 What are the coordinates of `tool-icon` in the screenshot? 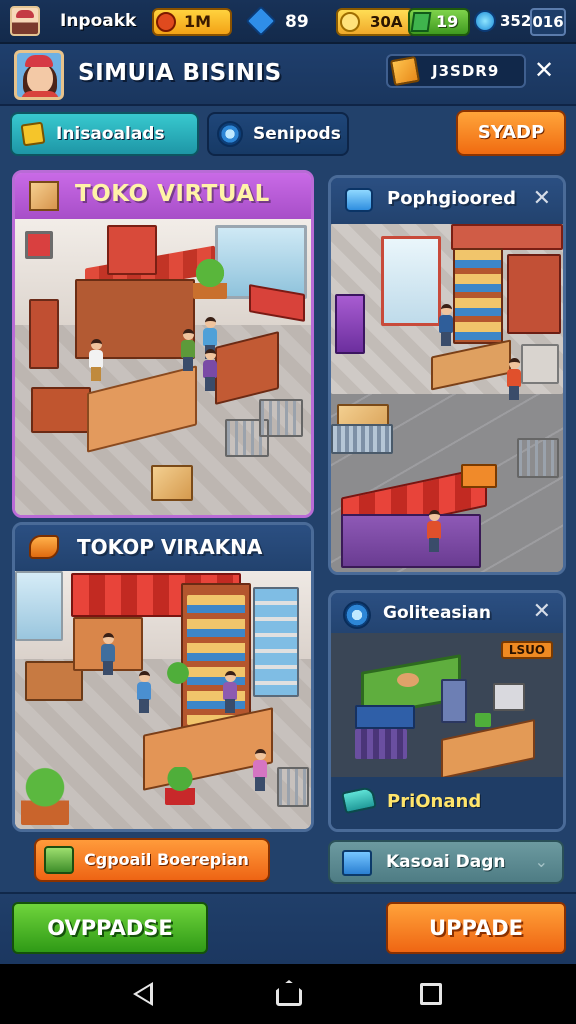 It's located at (359, 800).